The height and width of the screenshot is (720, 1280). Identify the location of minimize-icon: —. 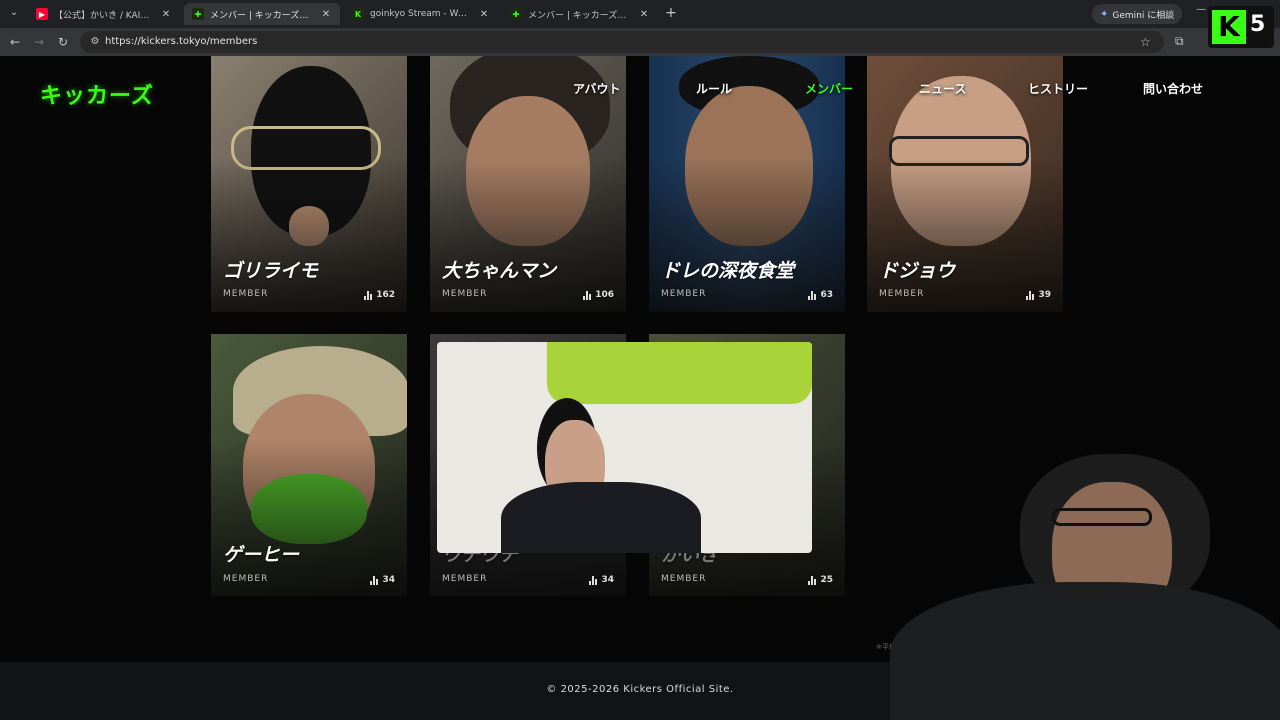
(1201, 9).